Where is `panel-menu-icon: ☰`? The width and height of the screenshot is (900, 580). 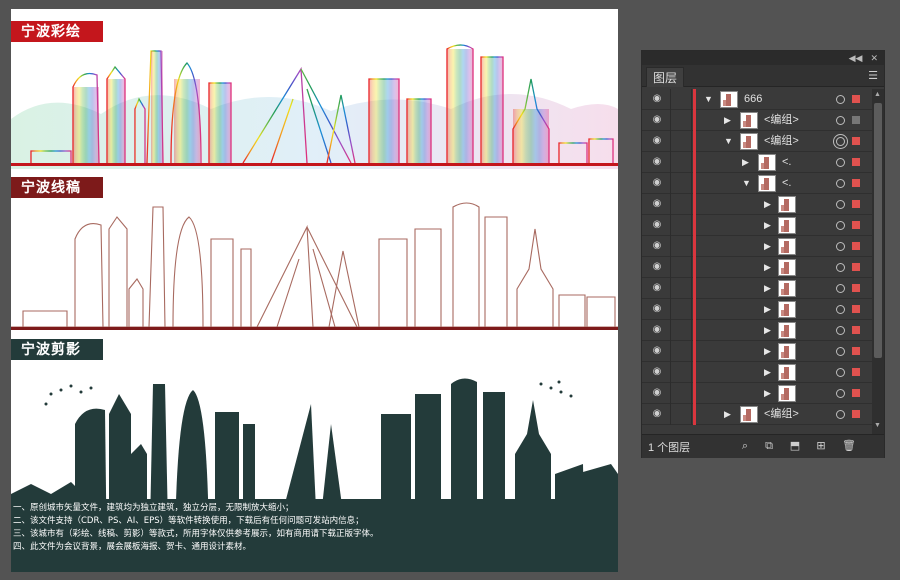
panel-menu-icon: ☰ is located at coordinates (873, 75).